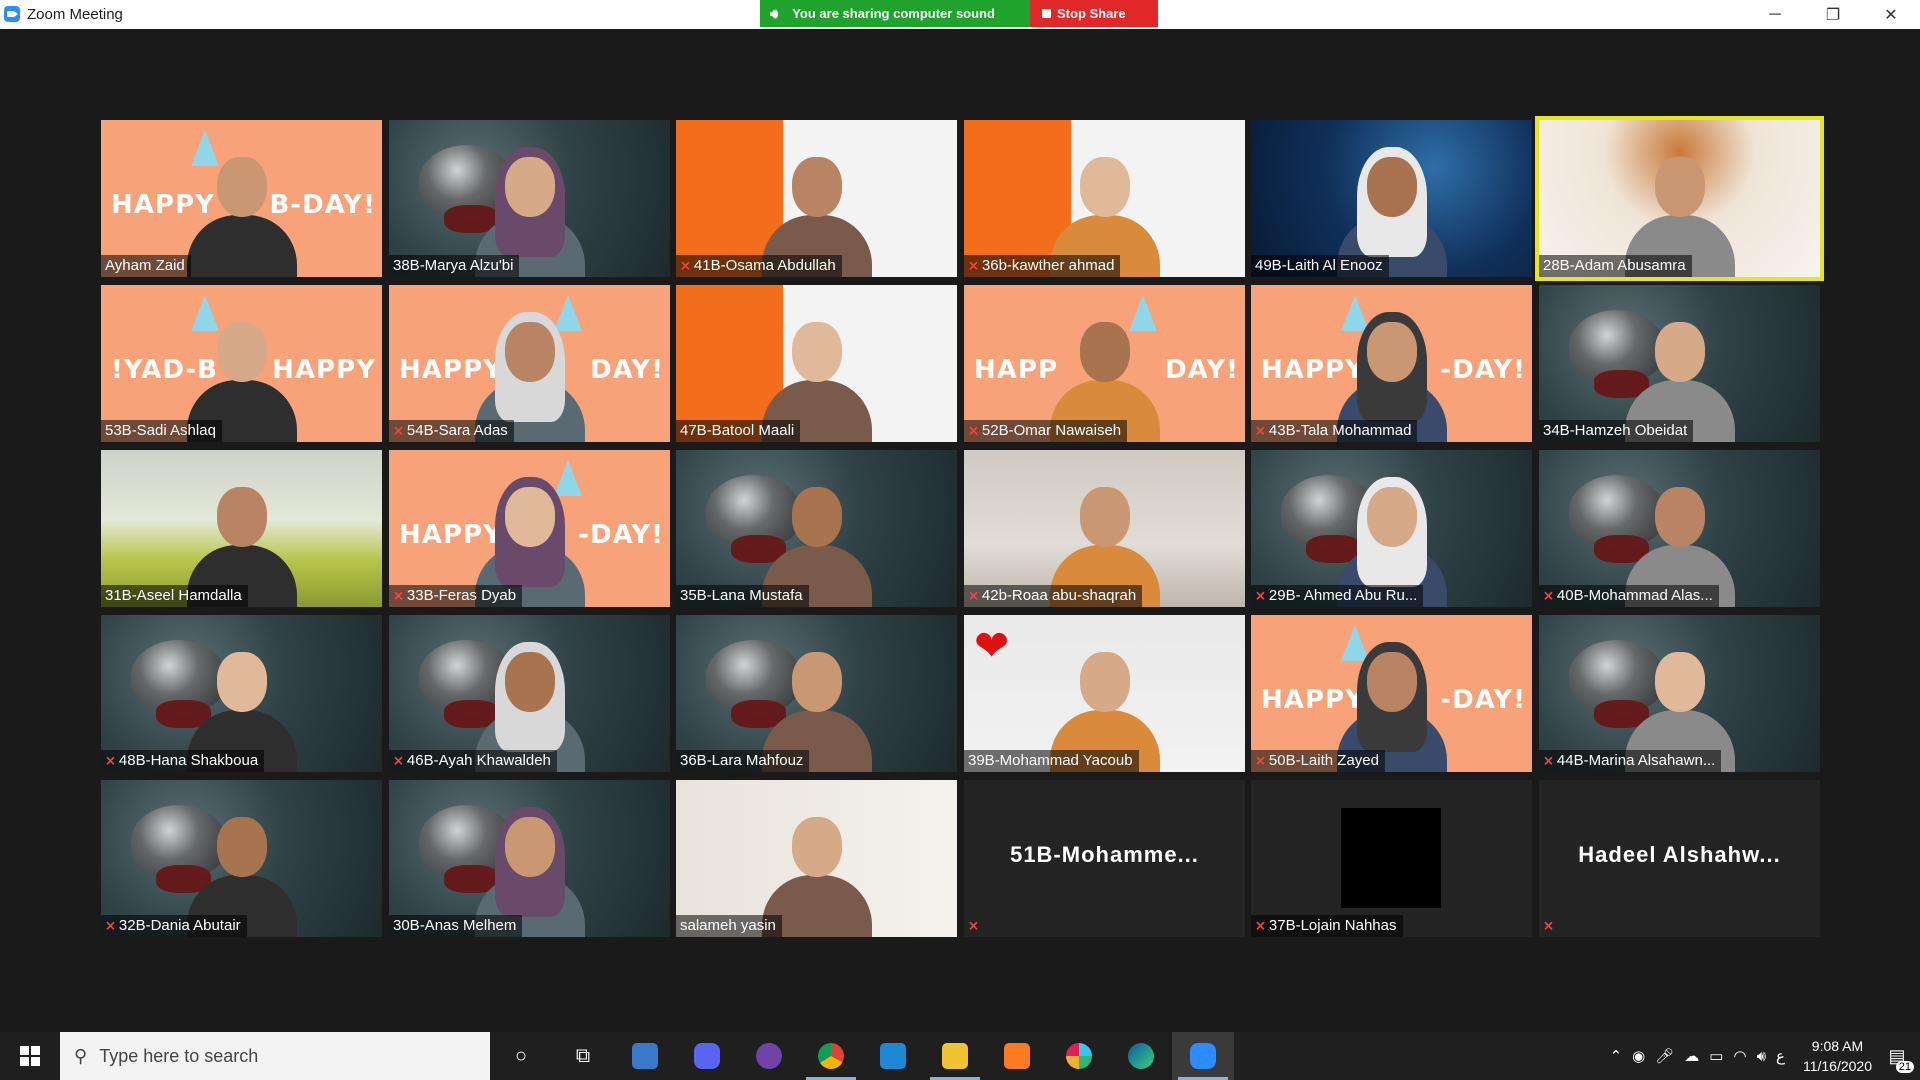 This screenshot has height=1080, width=1920. I want to click on stop-share-label: Stop Share, so click(1091, 13).